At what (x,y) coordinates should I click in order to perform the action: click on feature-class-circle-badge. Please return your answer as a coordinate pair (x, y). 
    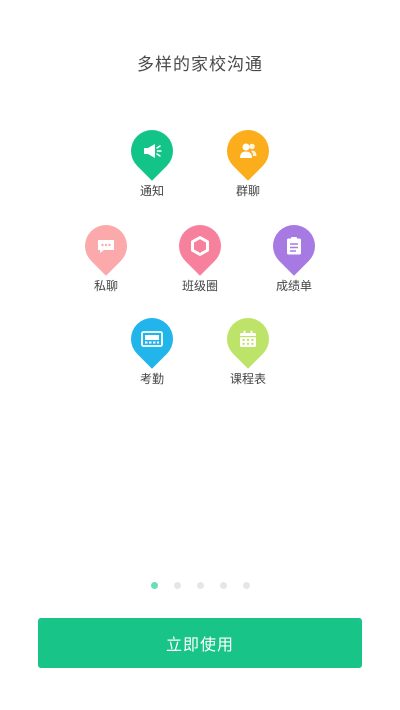
    Looking at the image, I should click on (200, 246).